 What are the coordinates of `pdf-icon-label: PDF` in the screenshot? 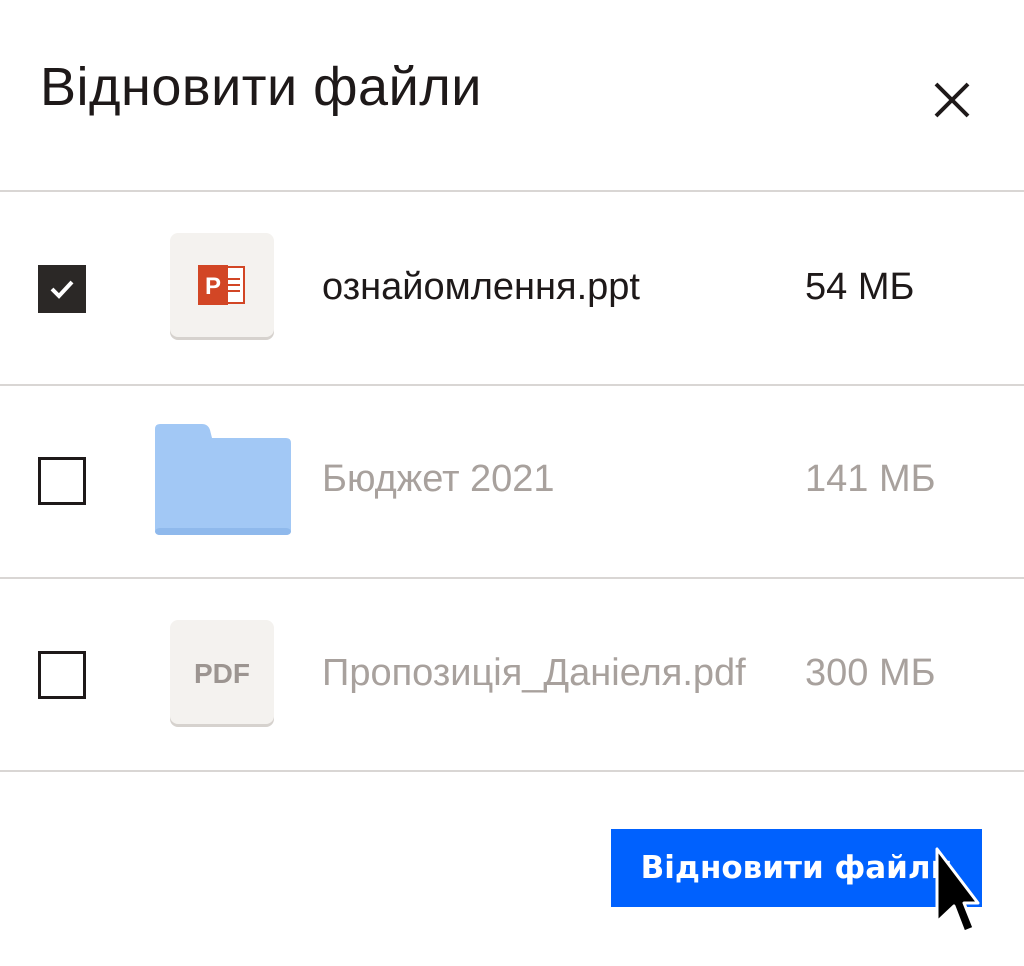 It's located at (222, 673).